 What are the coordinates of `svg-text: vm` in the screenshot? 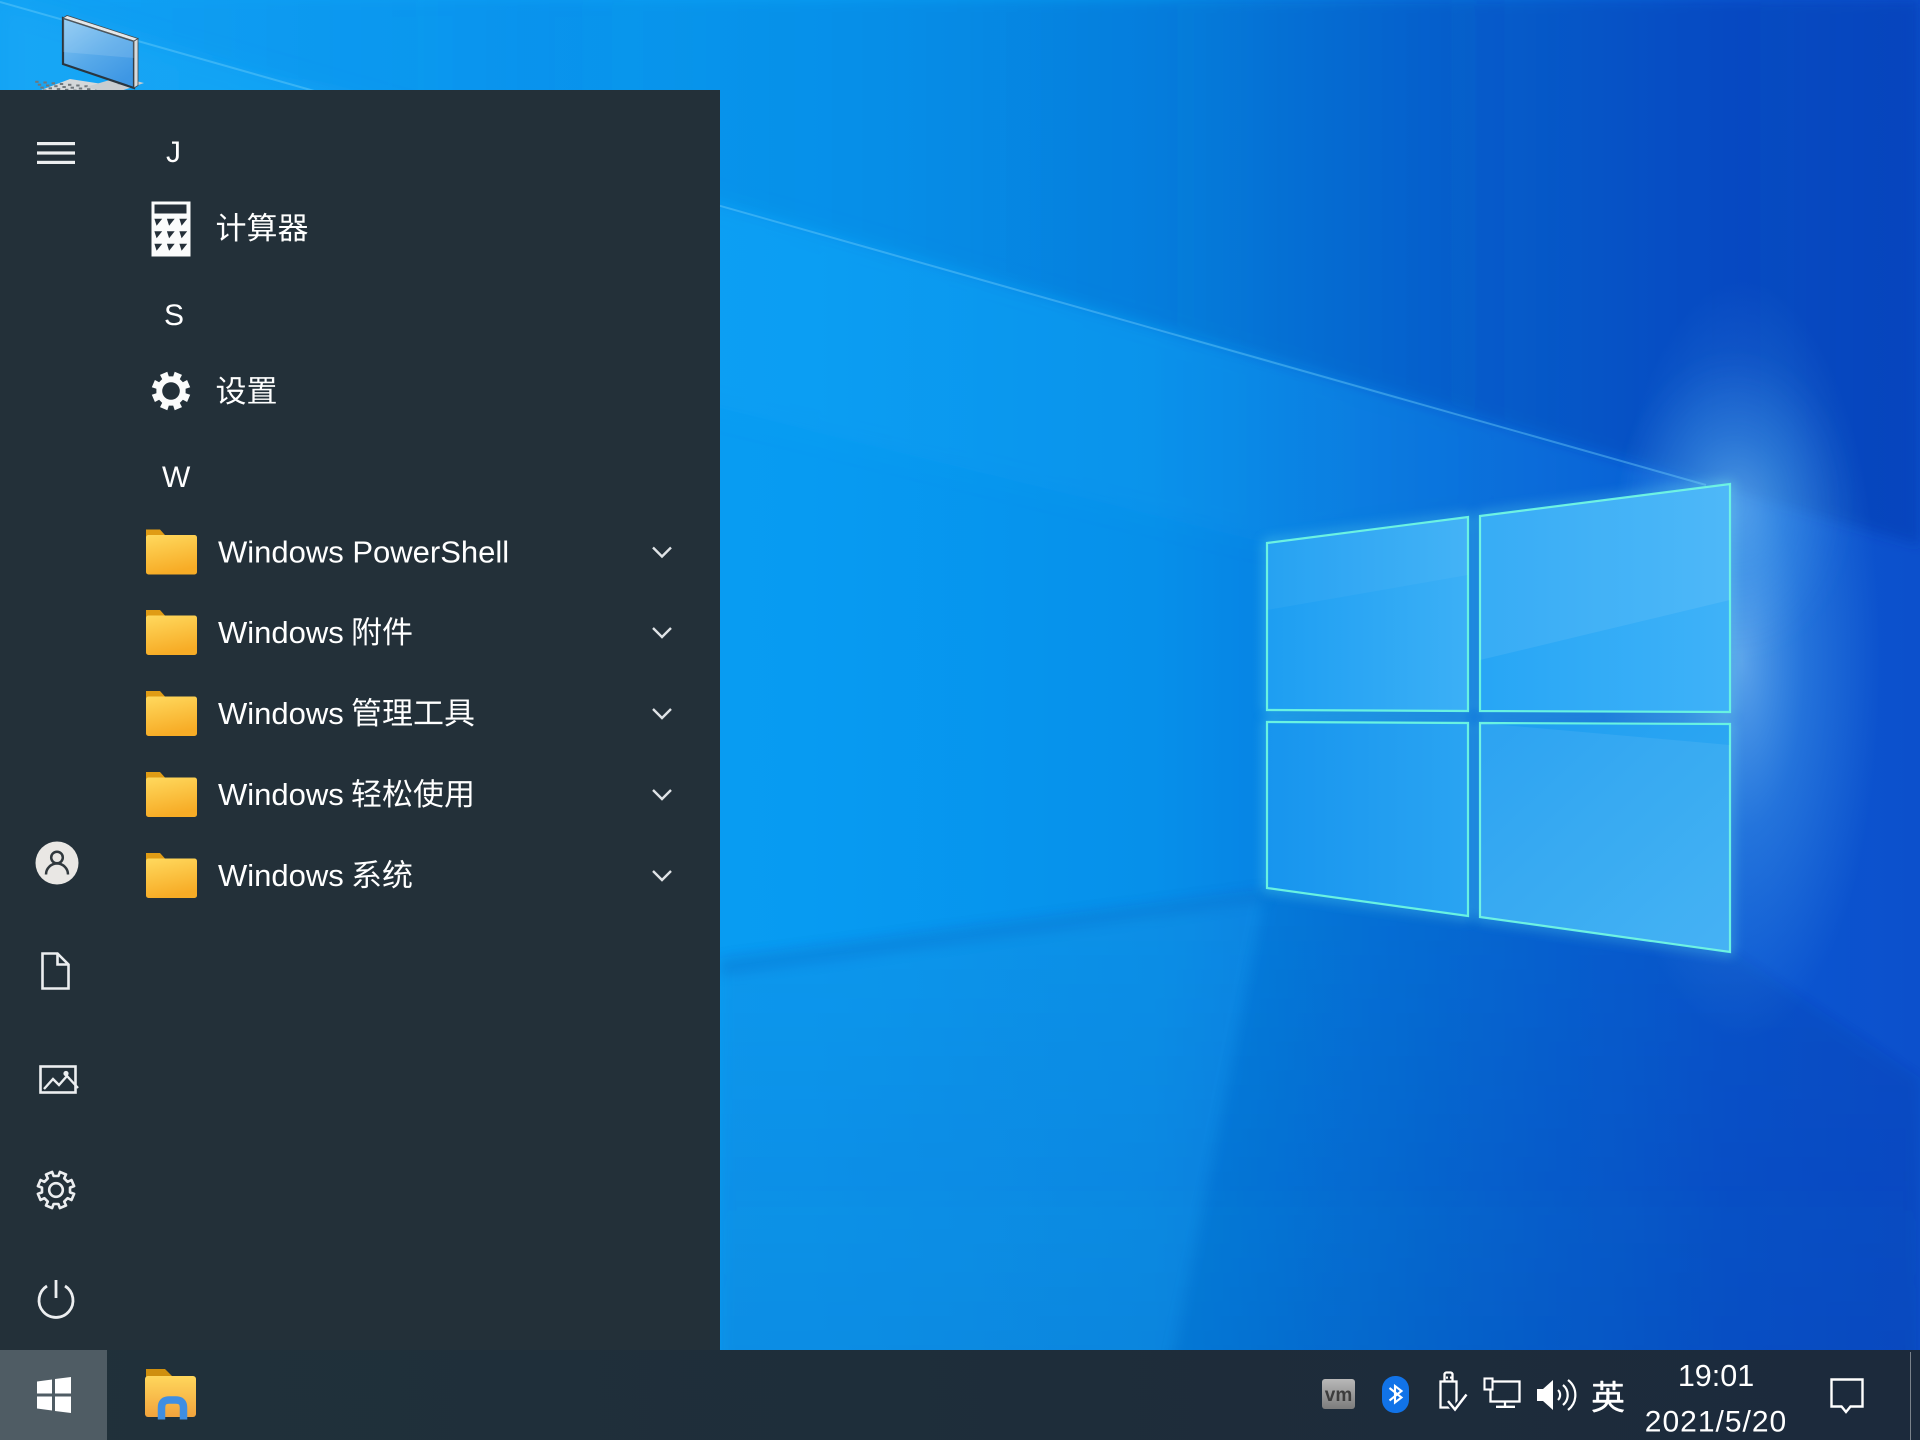 It's located at (1338, 1395).